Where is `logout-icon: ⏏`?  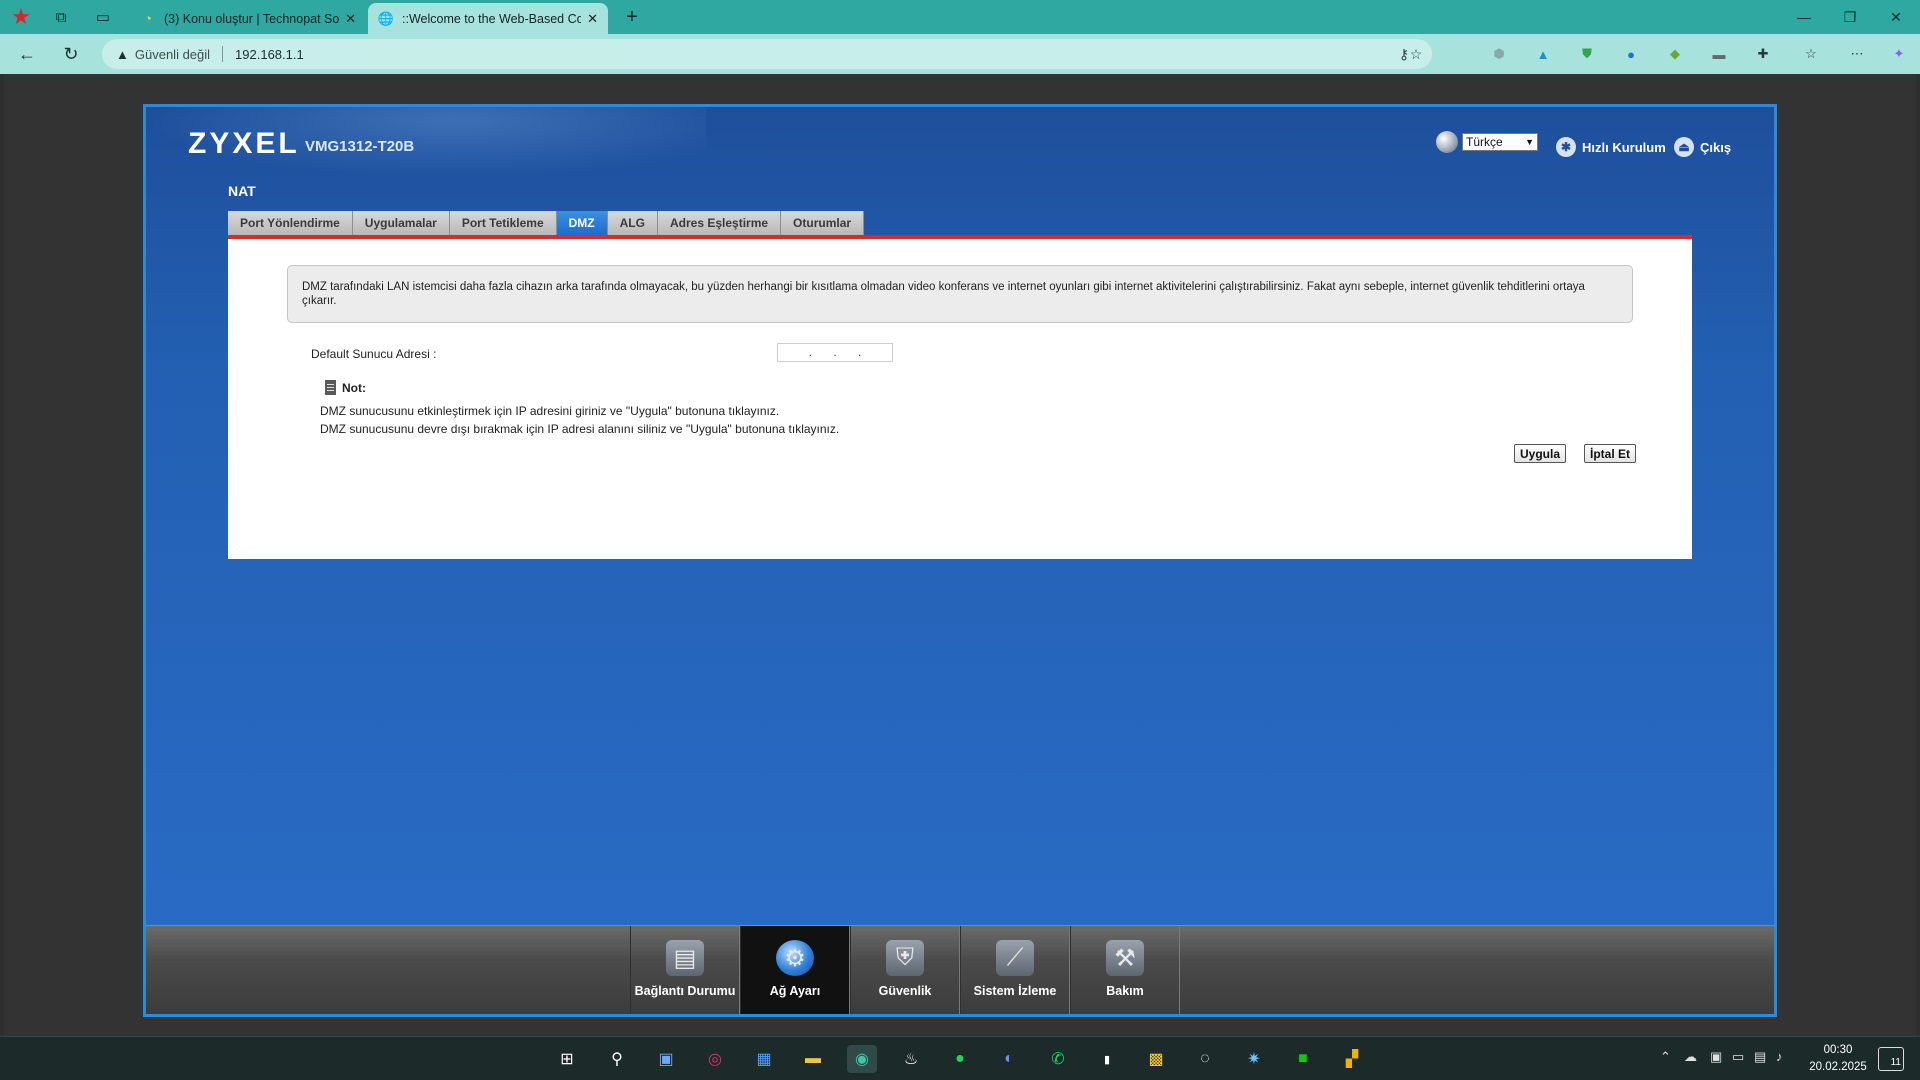 logout-icon: ⏏ is located at coordinates (1684, 147).